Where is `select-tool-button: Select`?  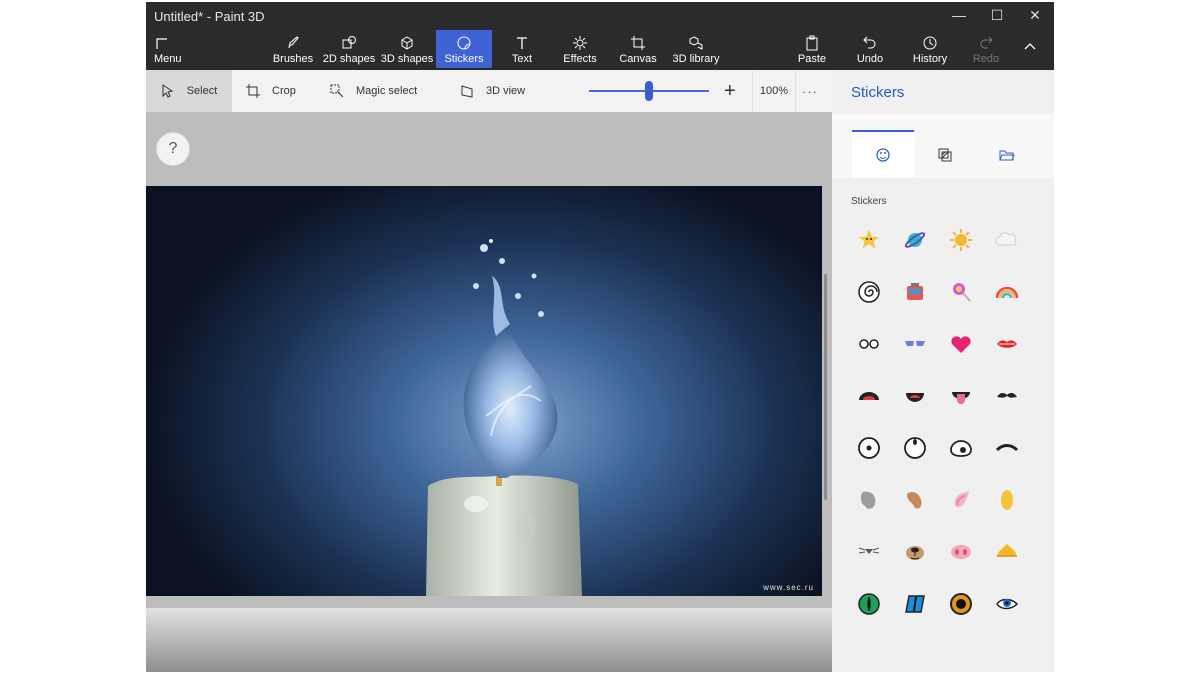 select-tool-button: Select is located at coordinates (189, 91).